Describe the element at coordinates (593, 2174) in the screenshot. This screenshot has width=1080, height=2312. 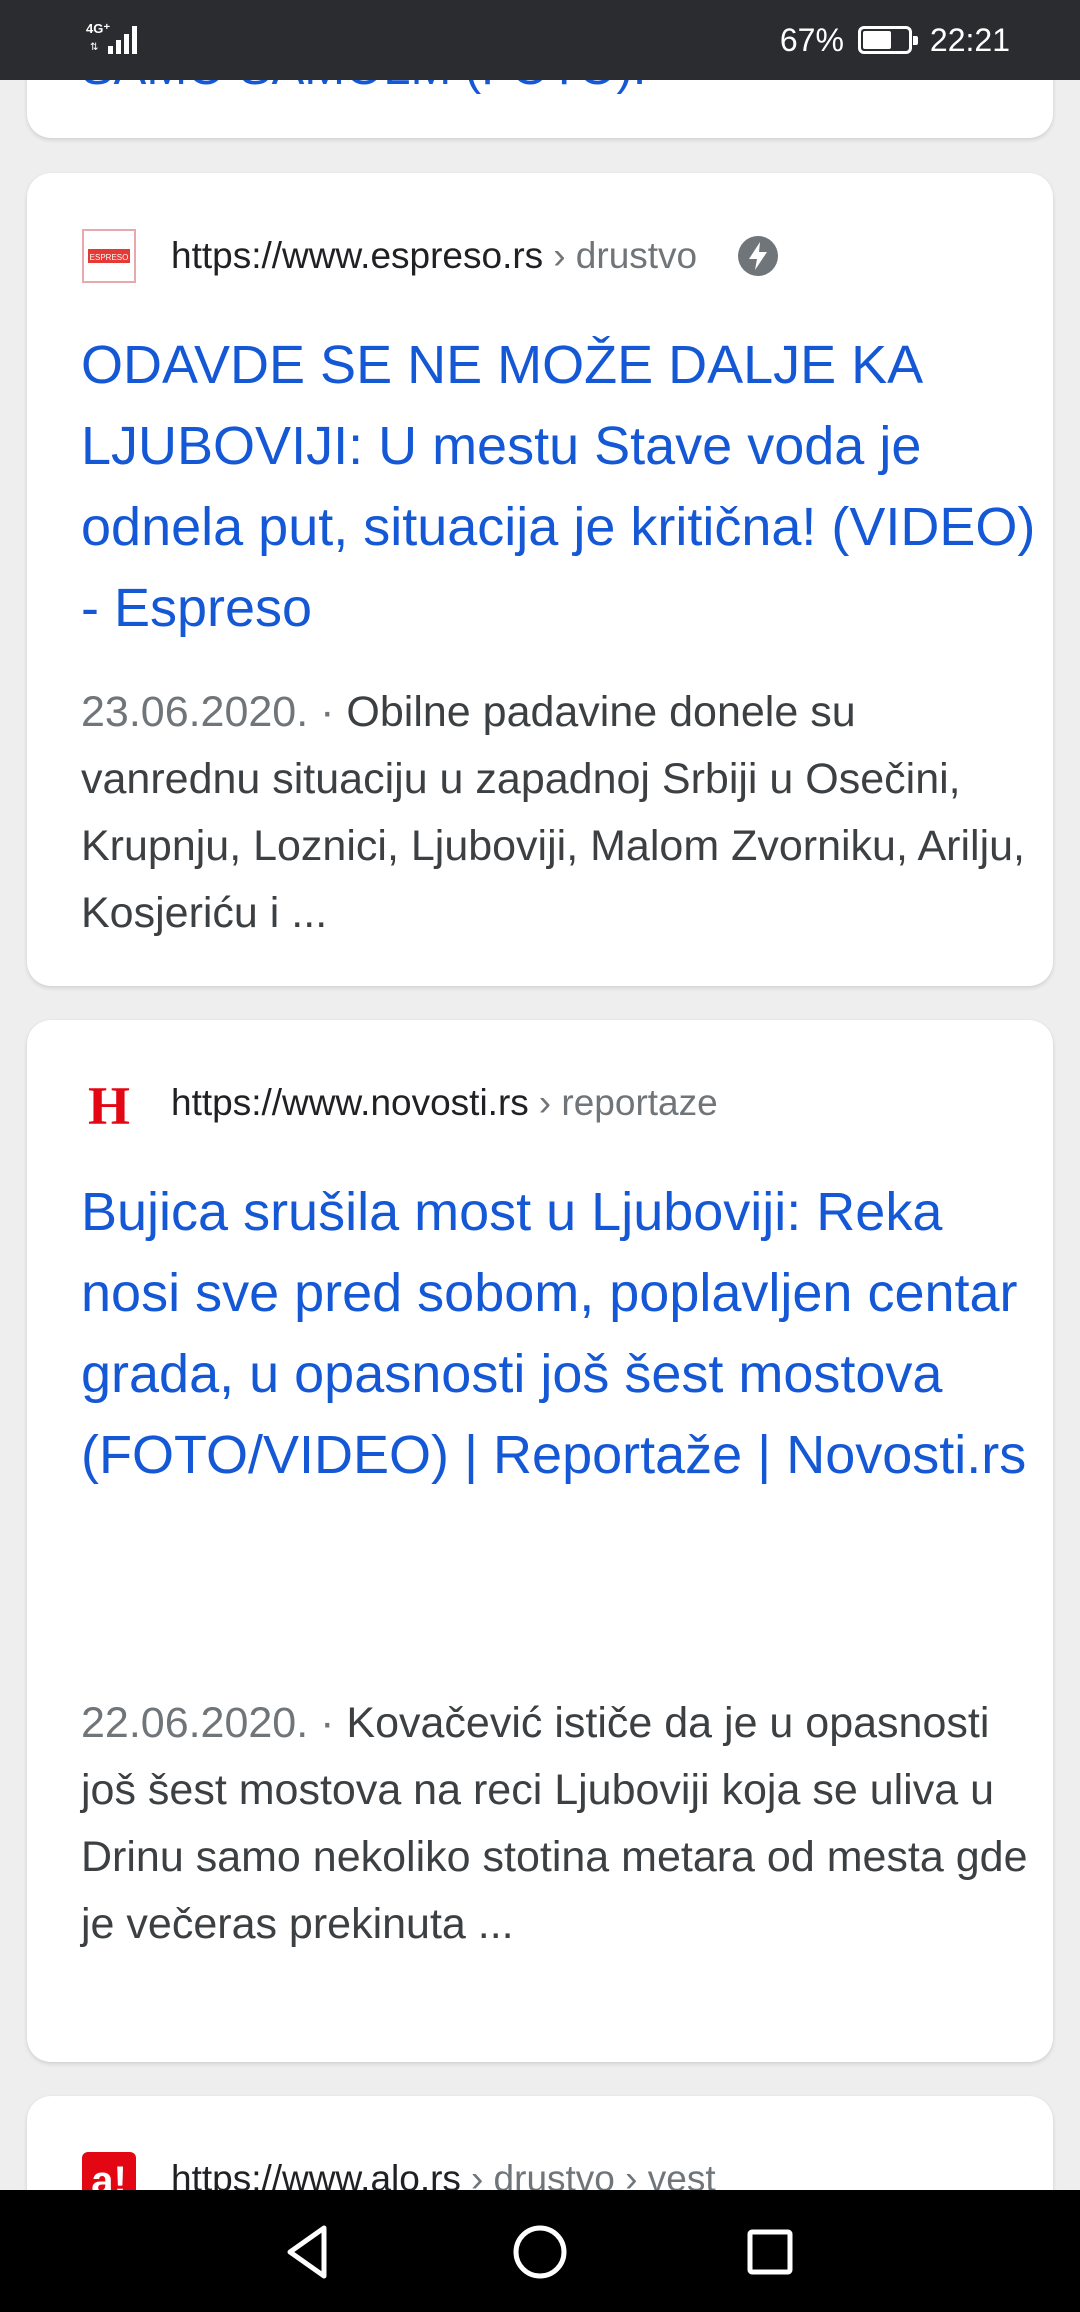
I see `result-breadcrumb: › drustvo › vest` at that location.